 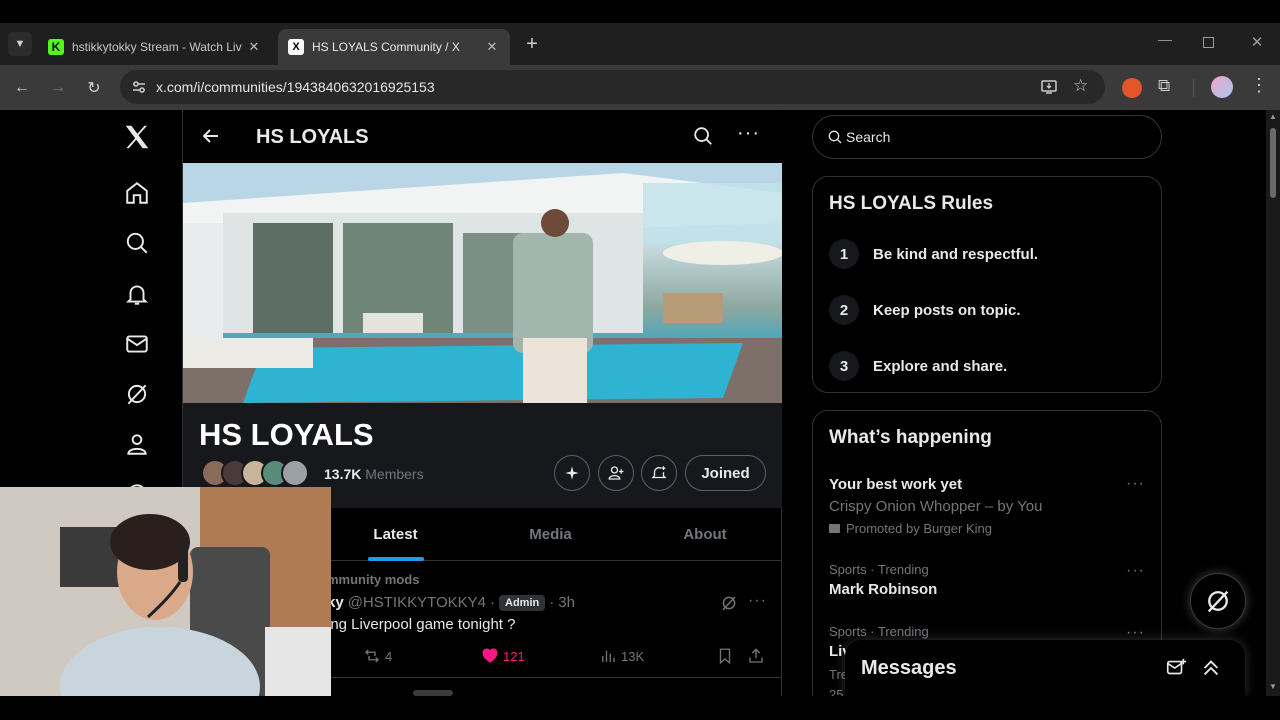 I want to click on tab-title: hstikkytokky Stream - Watch Liv, so click(x=157, y=47).